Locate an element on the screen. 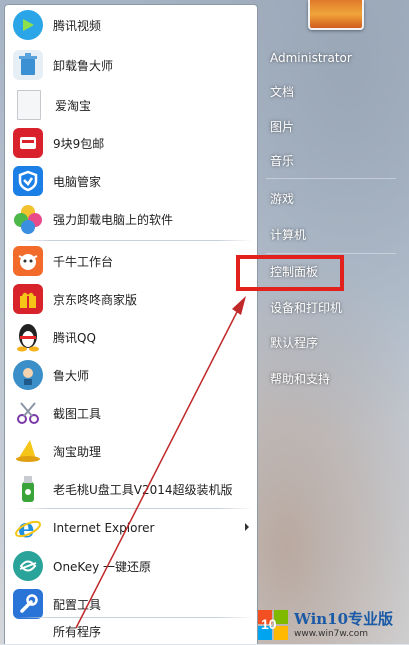 This screenshot has width=409, height=645. windows-logo-icon: 10 is located at coordinates (273, 624).